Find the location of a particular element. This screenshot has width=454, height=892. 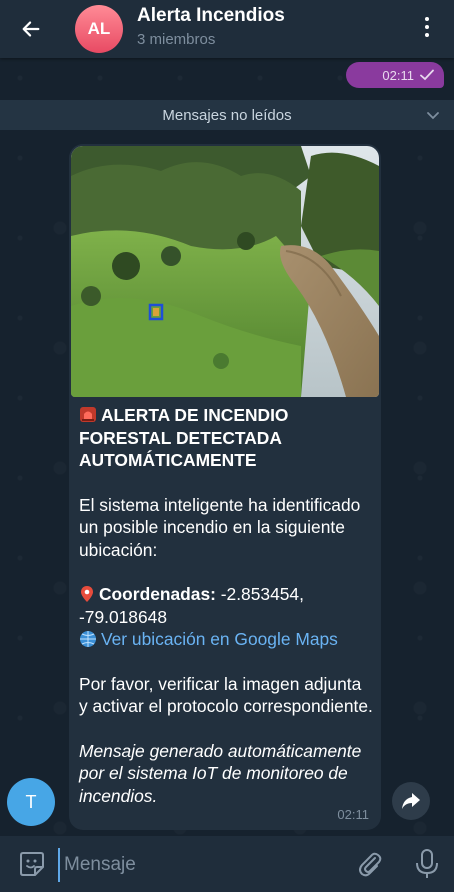

back-button is located at coordinates (31, 29).